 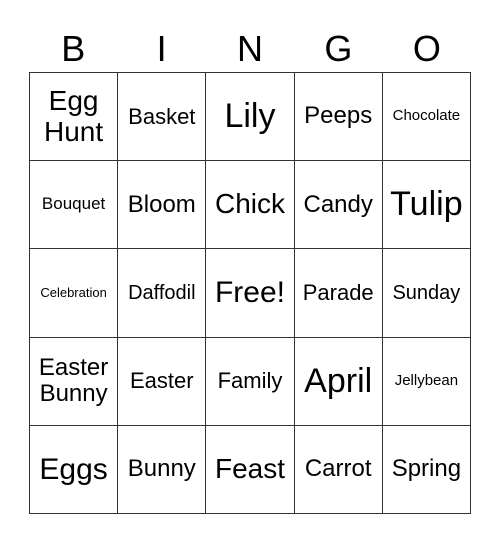 What do you see at coordinates (426, 205) in the screenshot?
I see `bingo-cell: Tulip` at bounding box center [426, 205].